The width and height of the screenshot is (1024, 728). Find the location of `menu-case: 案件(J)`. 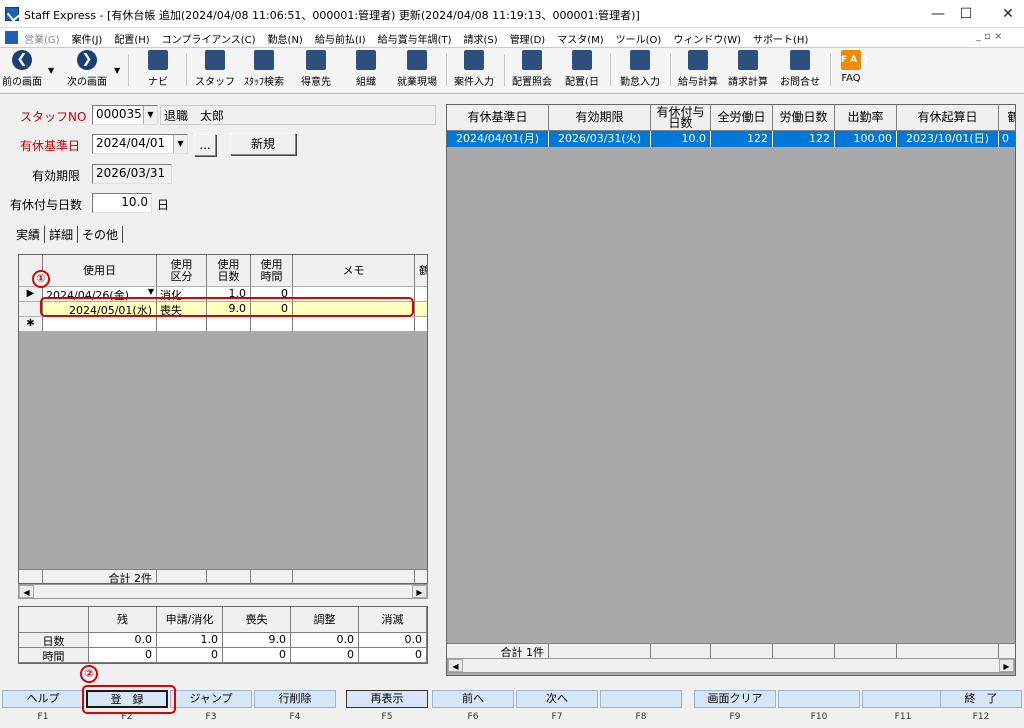

menu-case: 案件(J) is located at coordinates (87, 38).